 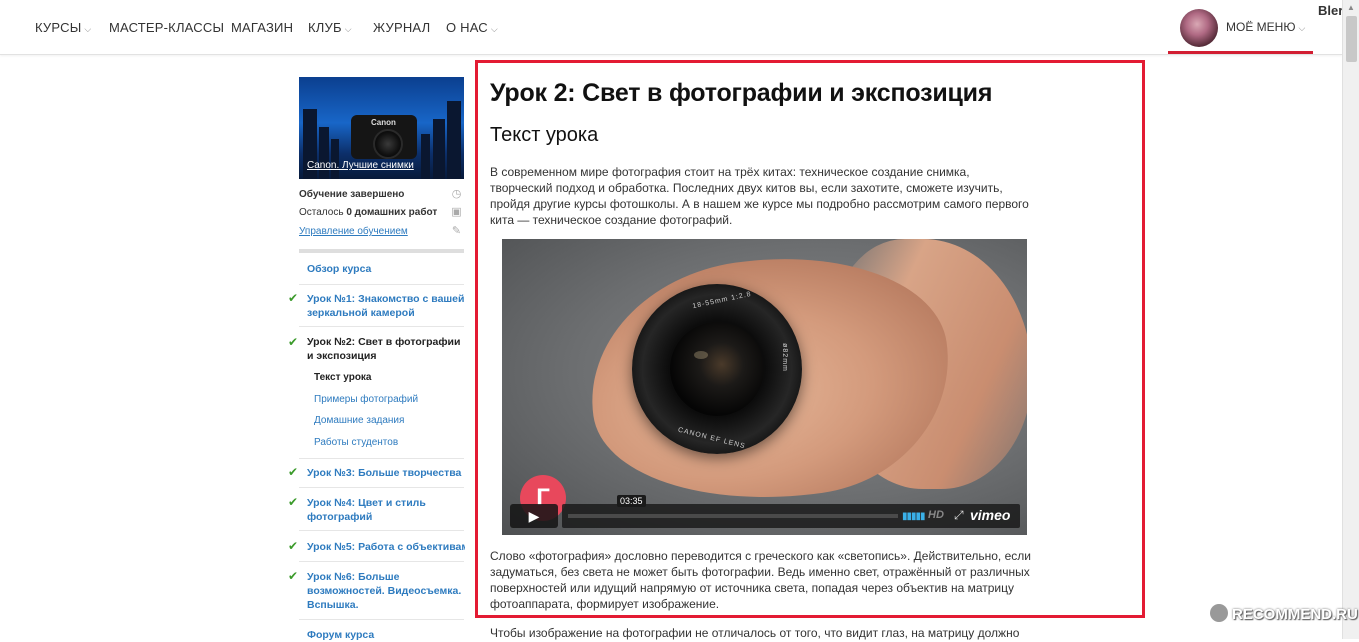 I want to click on play-button: ▶, so click(x=534, y=516).